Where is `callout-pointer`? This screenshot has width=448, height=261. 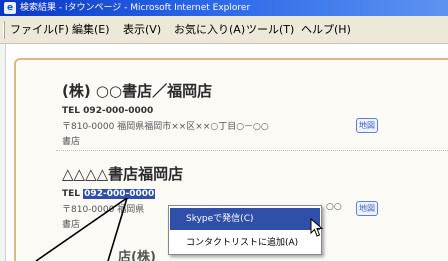 callout-pointer is located at coordinates (81, 229).